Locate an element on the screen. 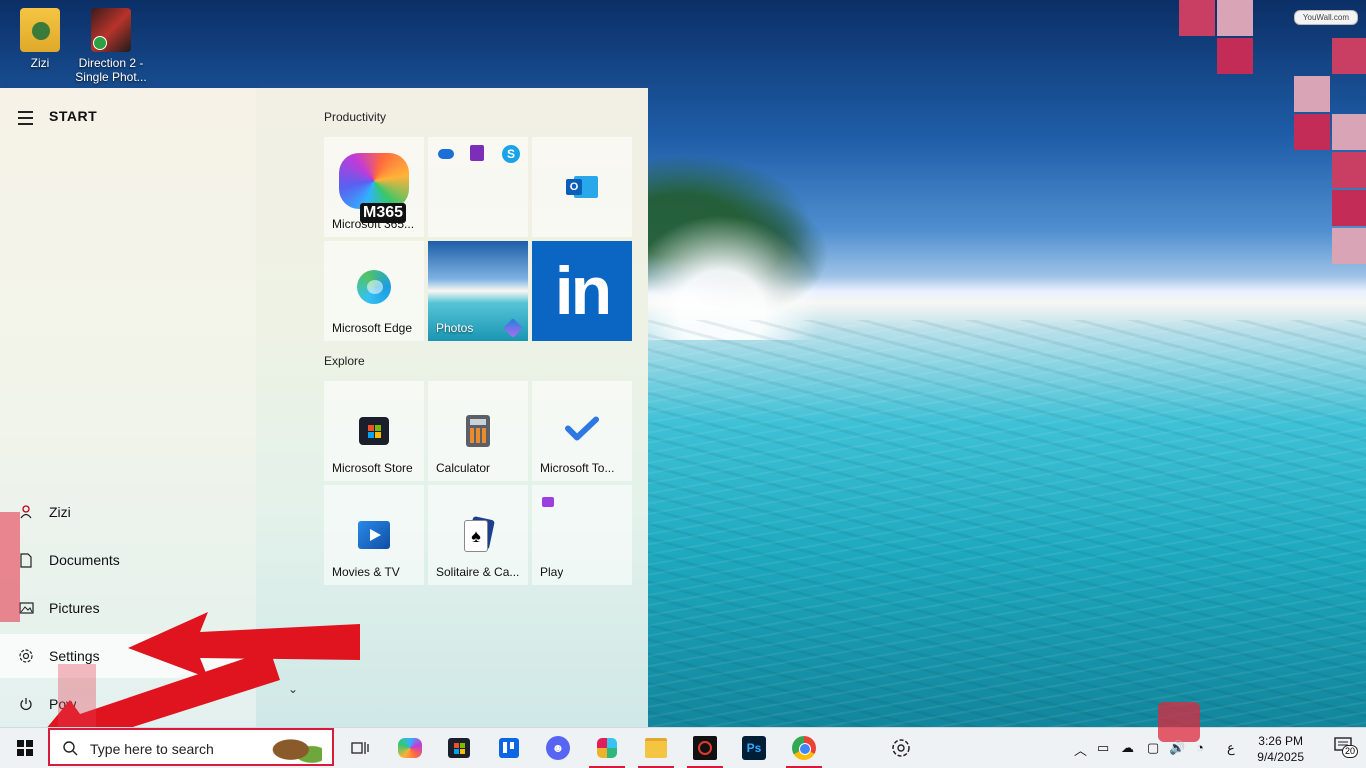 The image size is (1366, 768). notification-count-badge: 20 is located at coordinates (1350, 751).